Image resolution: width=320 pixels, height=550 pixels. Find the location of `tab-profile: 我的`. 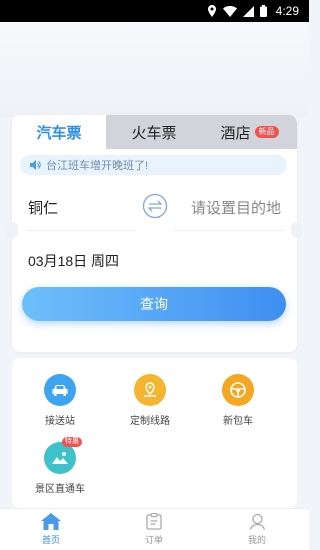

tab-profile: 我的 is located at coordinates (257, 529).